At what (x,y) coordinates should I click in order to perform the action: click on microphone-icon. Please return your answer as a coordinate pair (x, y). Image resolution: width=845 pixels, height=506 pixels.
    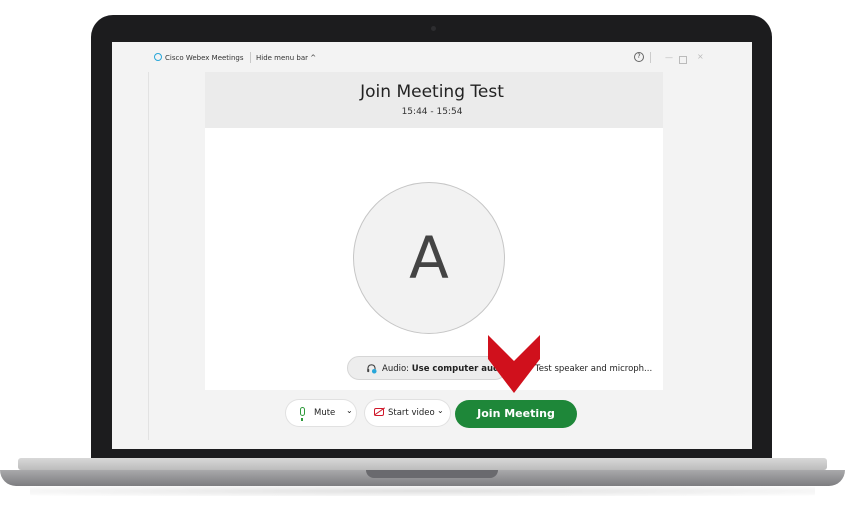
    Looking at the image, I should click on (302, 414).